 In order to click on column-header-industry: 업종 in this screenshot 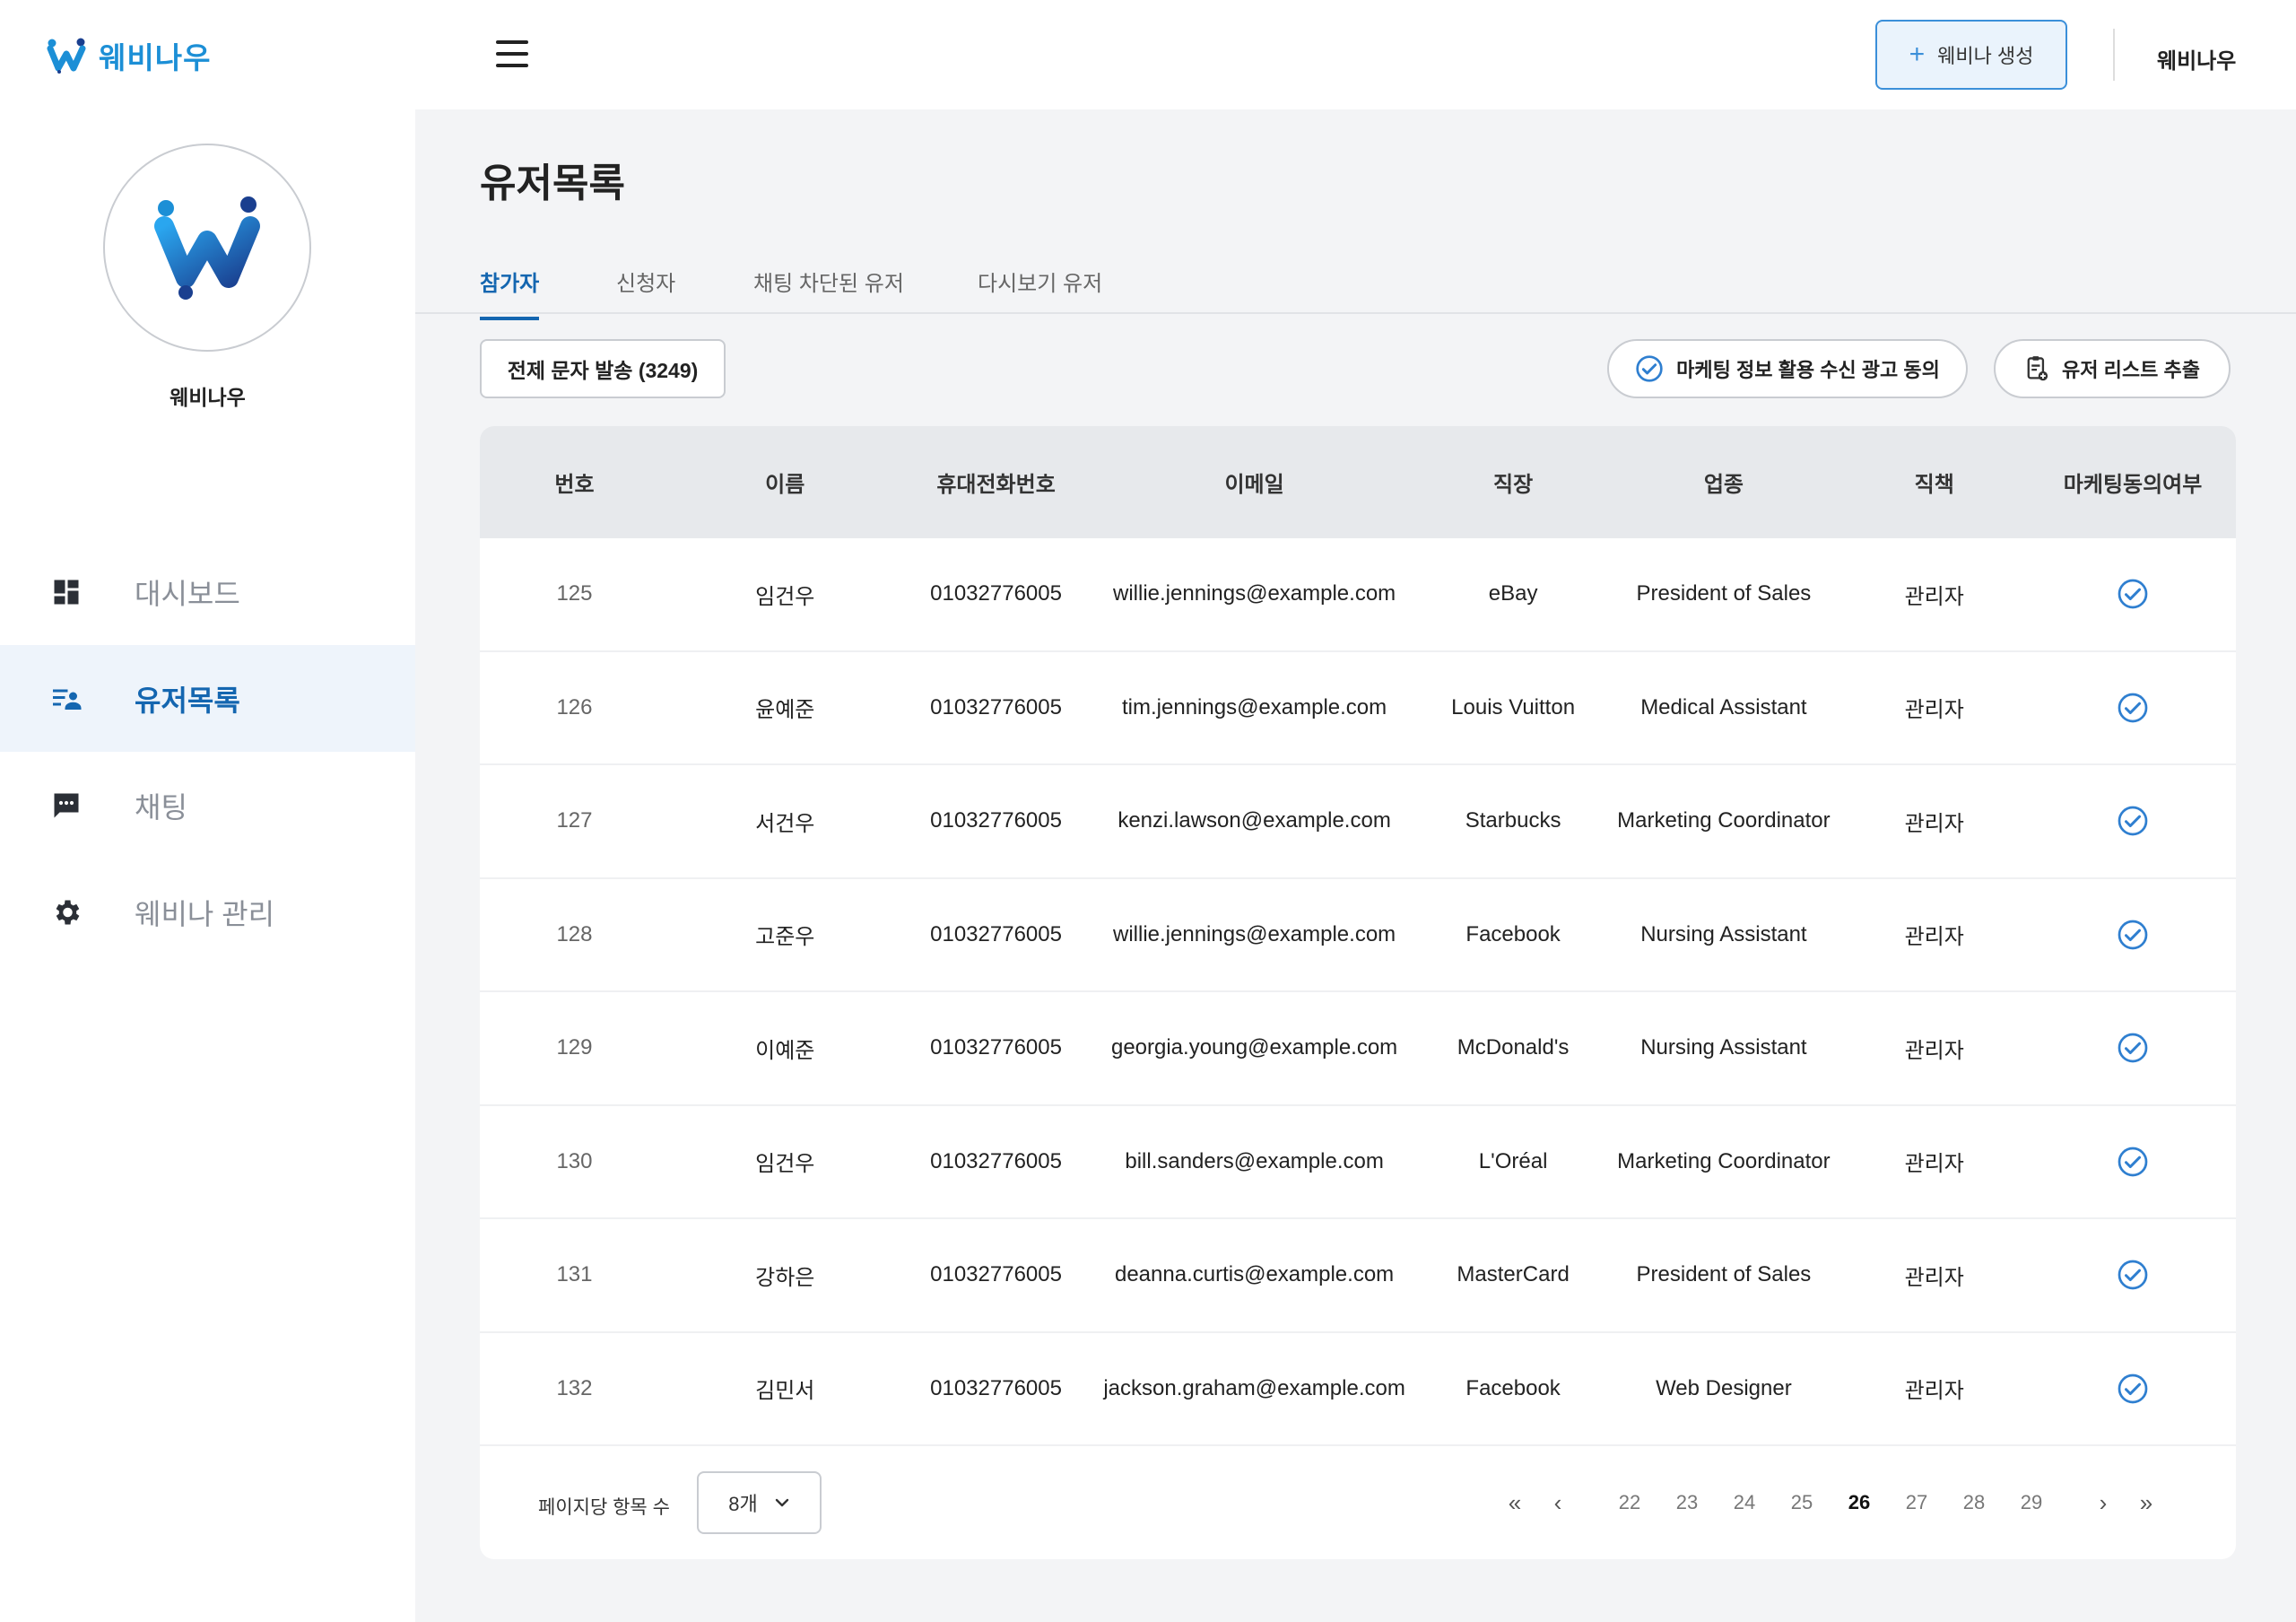, I will do `click(1724, 482)`.